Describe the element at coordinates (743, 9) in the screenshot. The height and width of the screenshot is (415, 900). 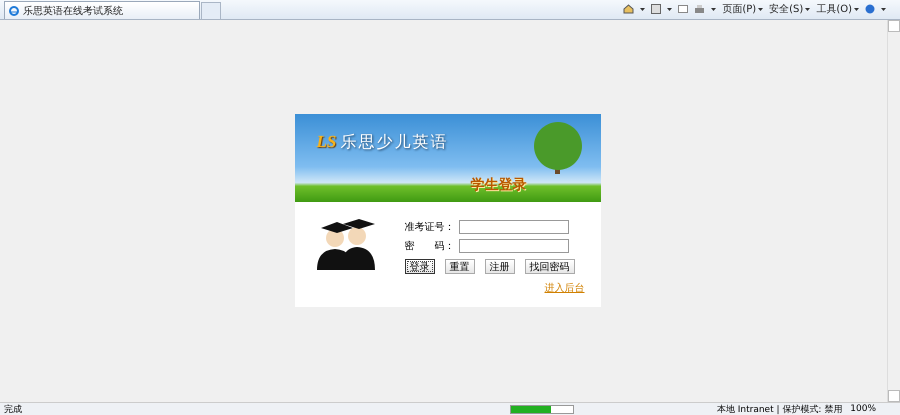
I see `toolbar-menu: 页面(P)` at that location.